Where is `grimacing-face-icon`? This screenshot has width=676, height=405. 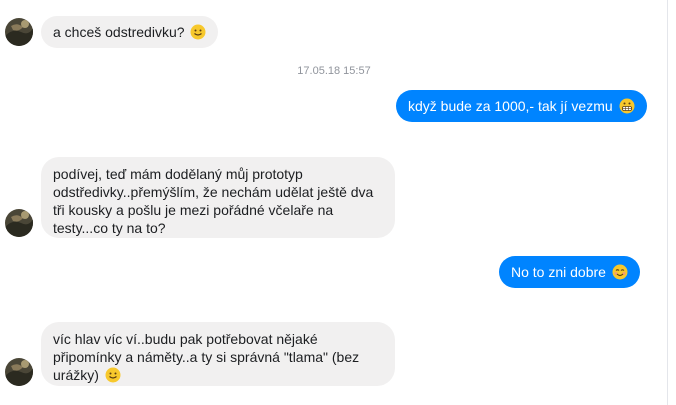 grimacing-face-icon is located at coordinates (627, 106).